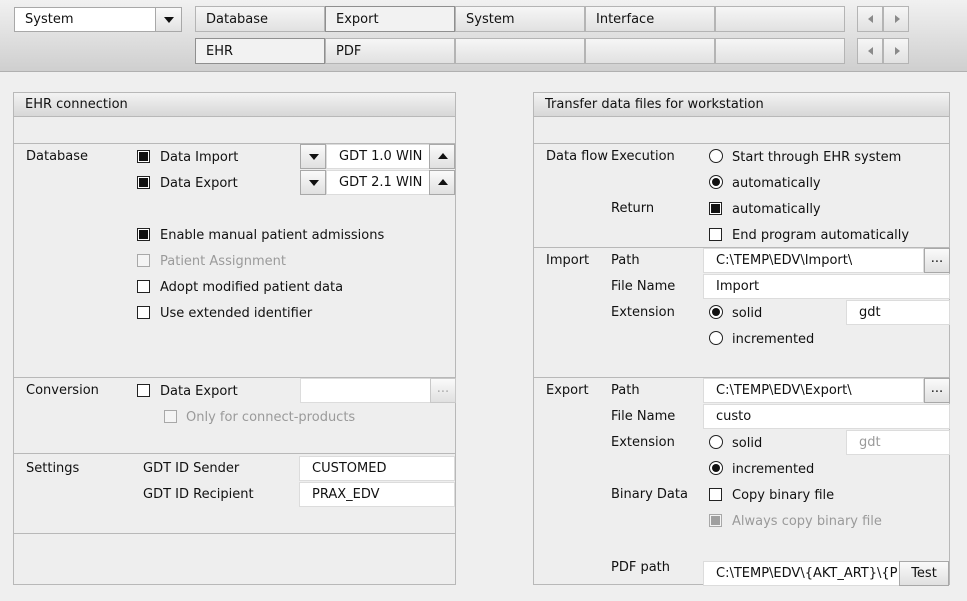  What do you see at coordinates (716, 338) in the screenshot?
I see `import-incremented-radio` at bounding box center [716, 338].